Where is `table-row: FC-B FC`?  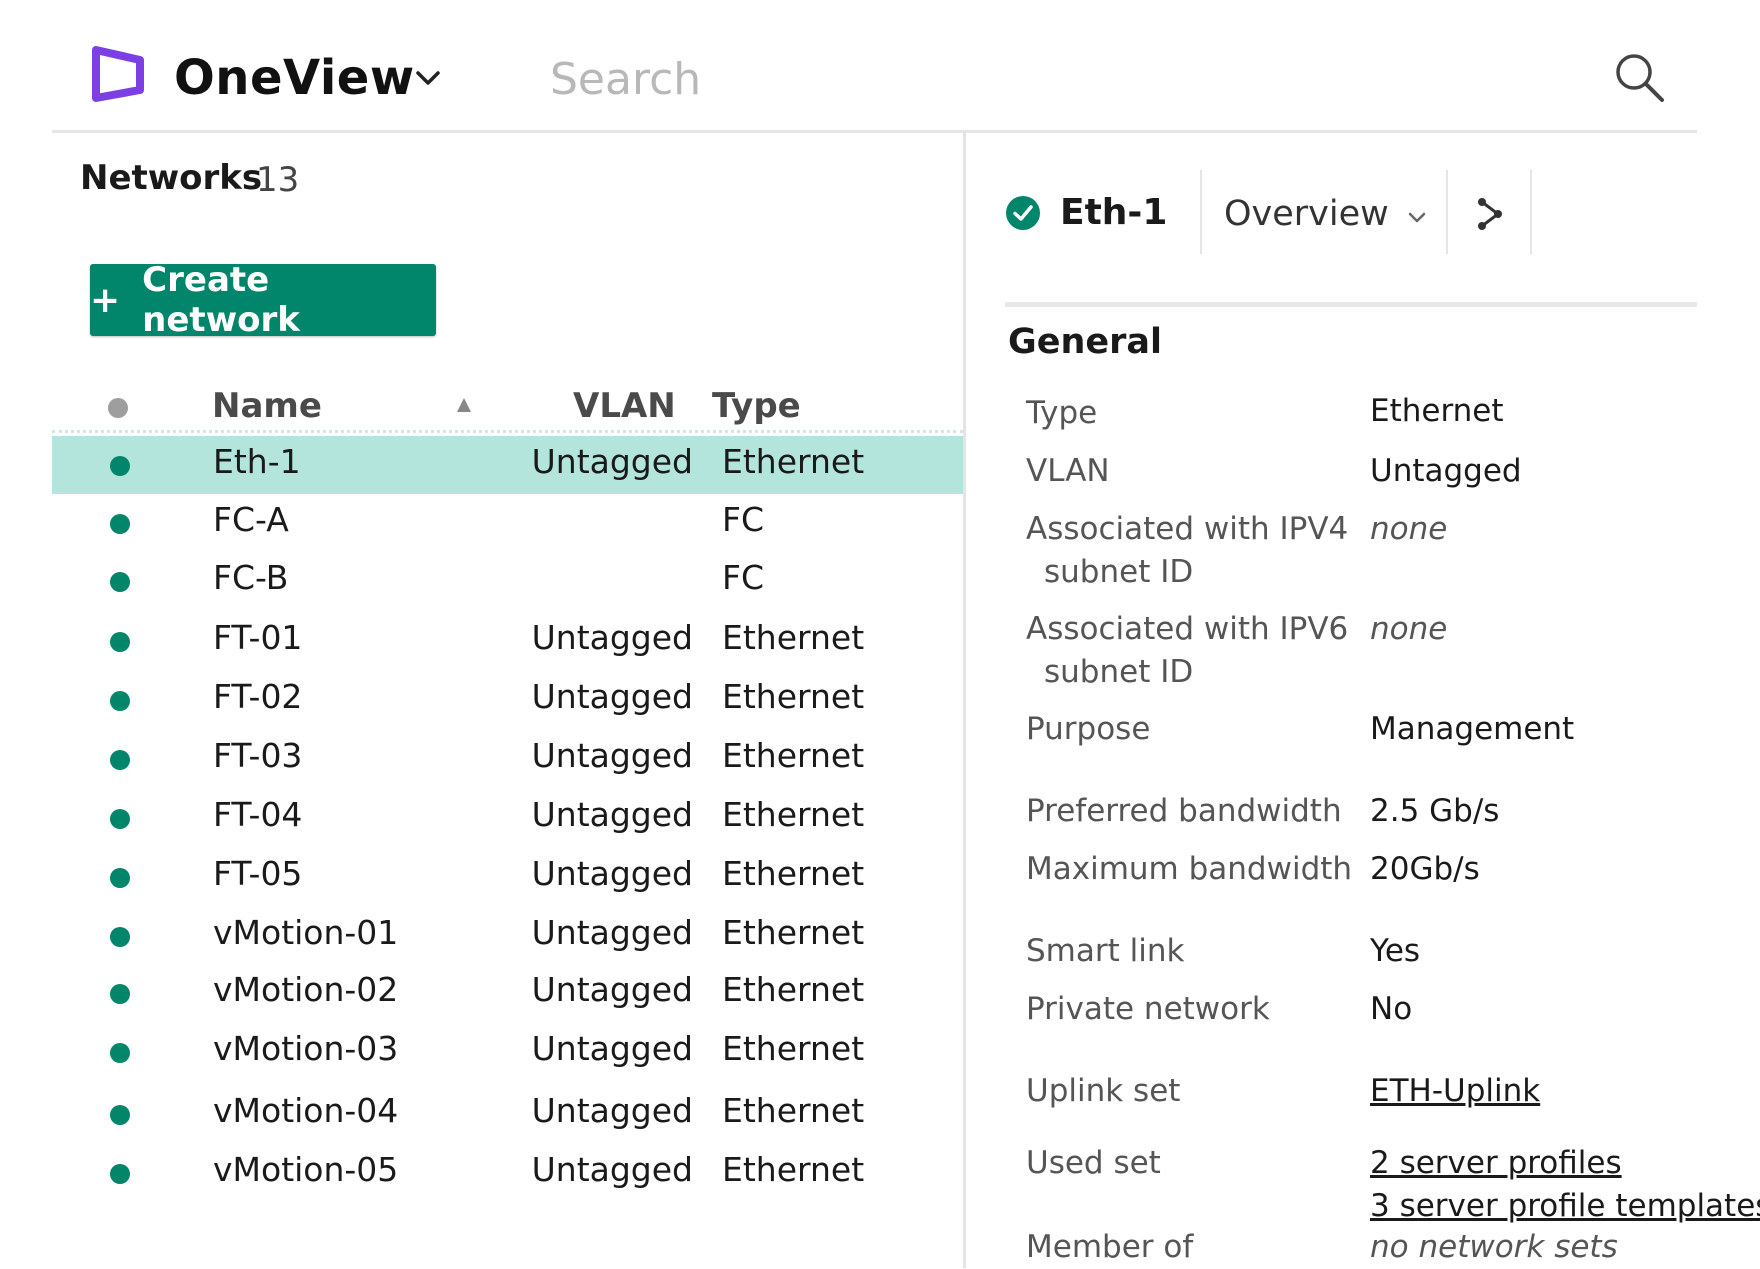 table-row: FC-B FC is located at coordinates (507, 581).